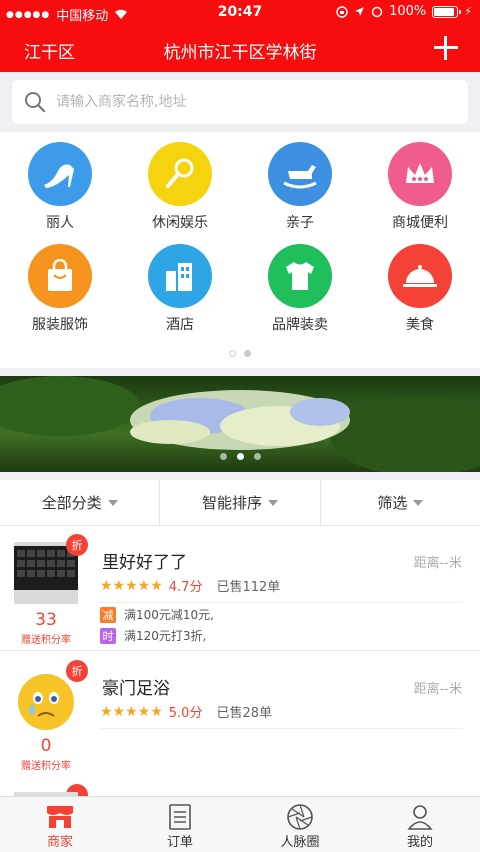 The image size is (480, 852). Describe the element at coordinates (248, 587) in the screenshot. I see `sold-count: 已售112单` at that location.